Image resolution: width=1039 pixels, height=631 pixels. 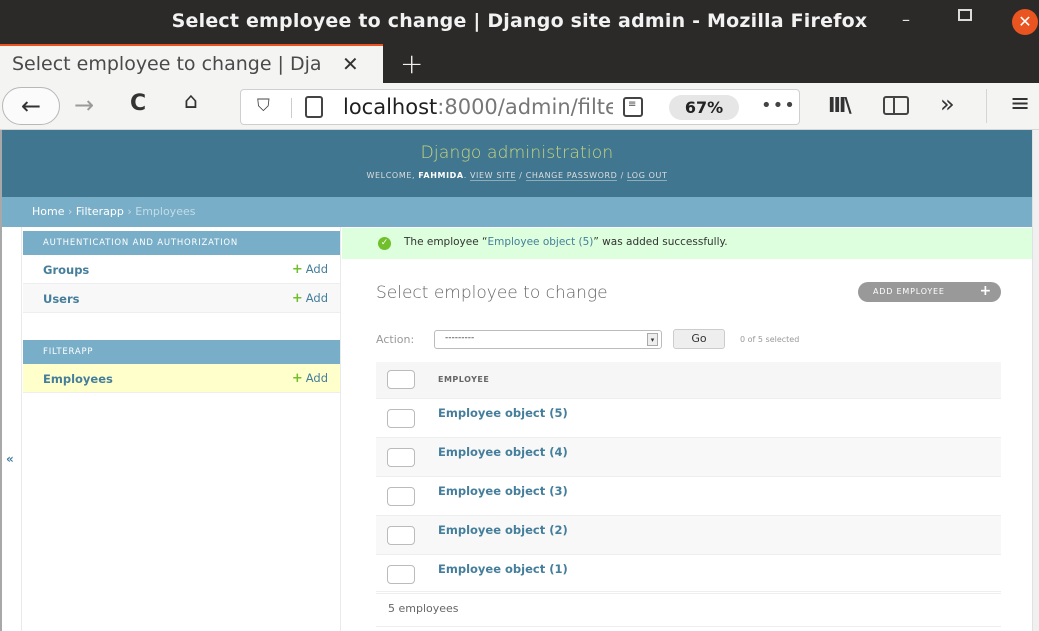 I want to click on module-caption-auth: Authentication and Authorization, so click(x=181, y=243).